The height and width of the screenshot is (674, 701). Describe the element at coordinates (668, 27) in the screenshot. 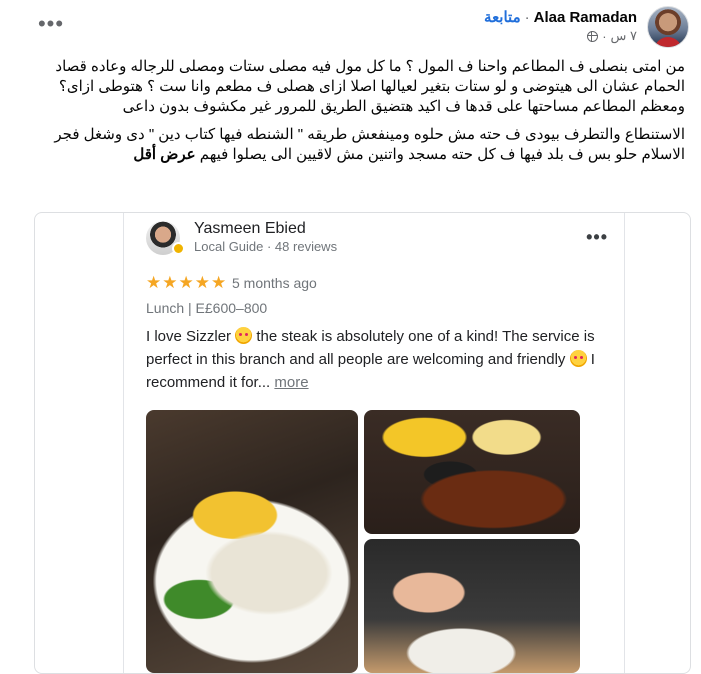

I see `author-avatar` at that location.